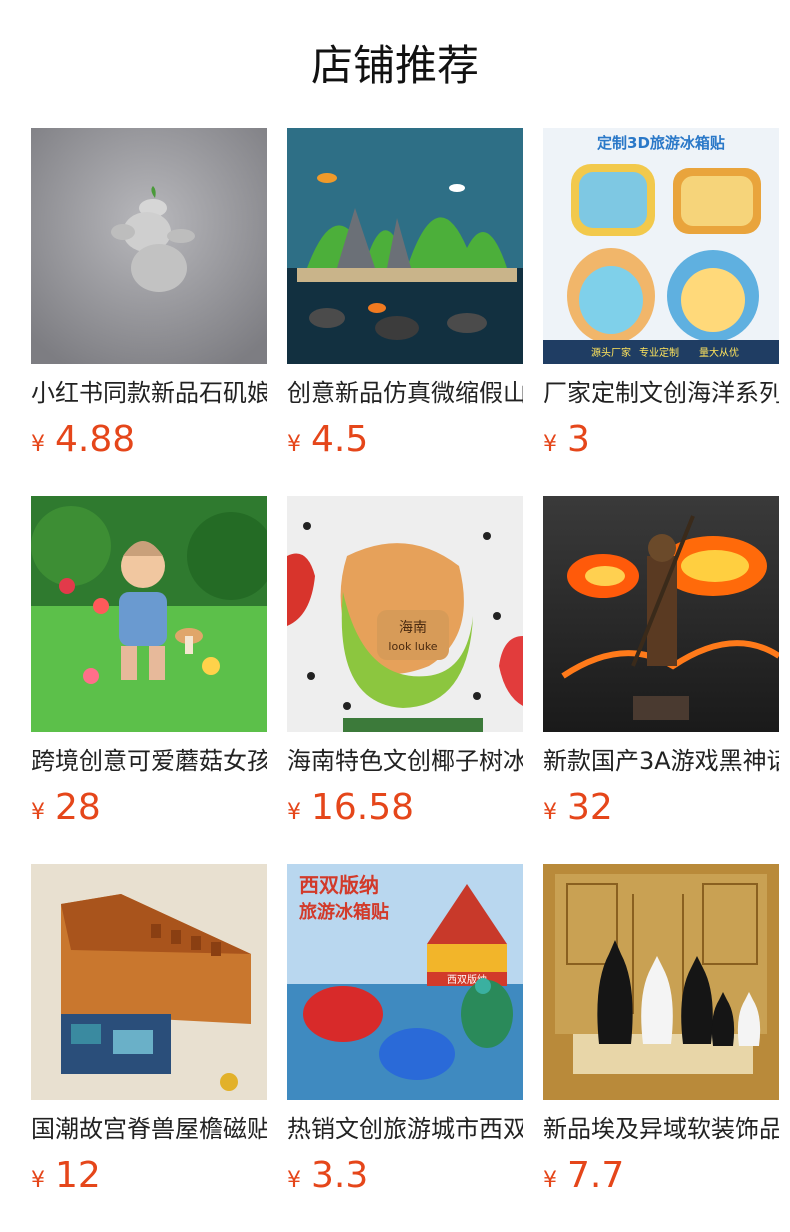 The image size is (790, 1232). I want to click on price-value: 4.88, so click(95, 439).